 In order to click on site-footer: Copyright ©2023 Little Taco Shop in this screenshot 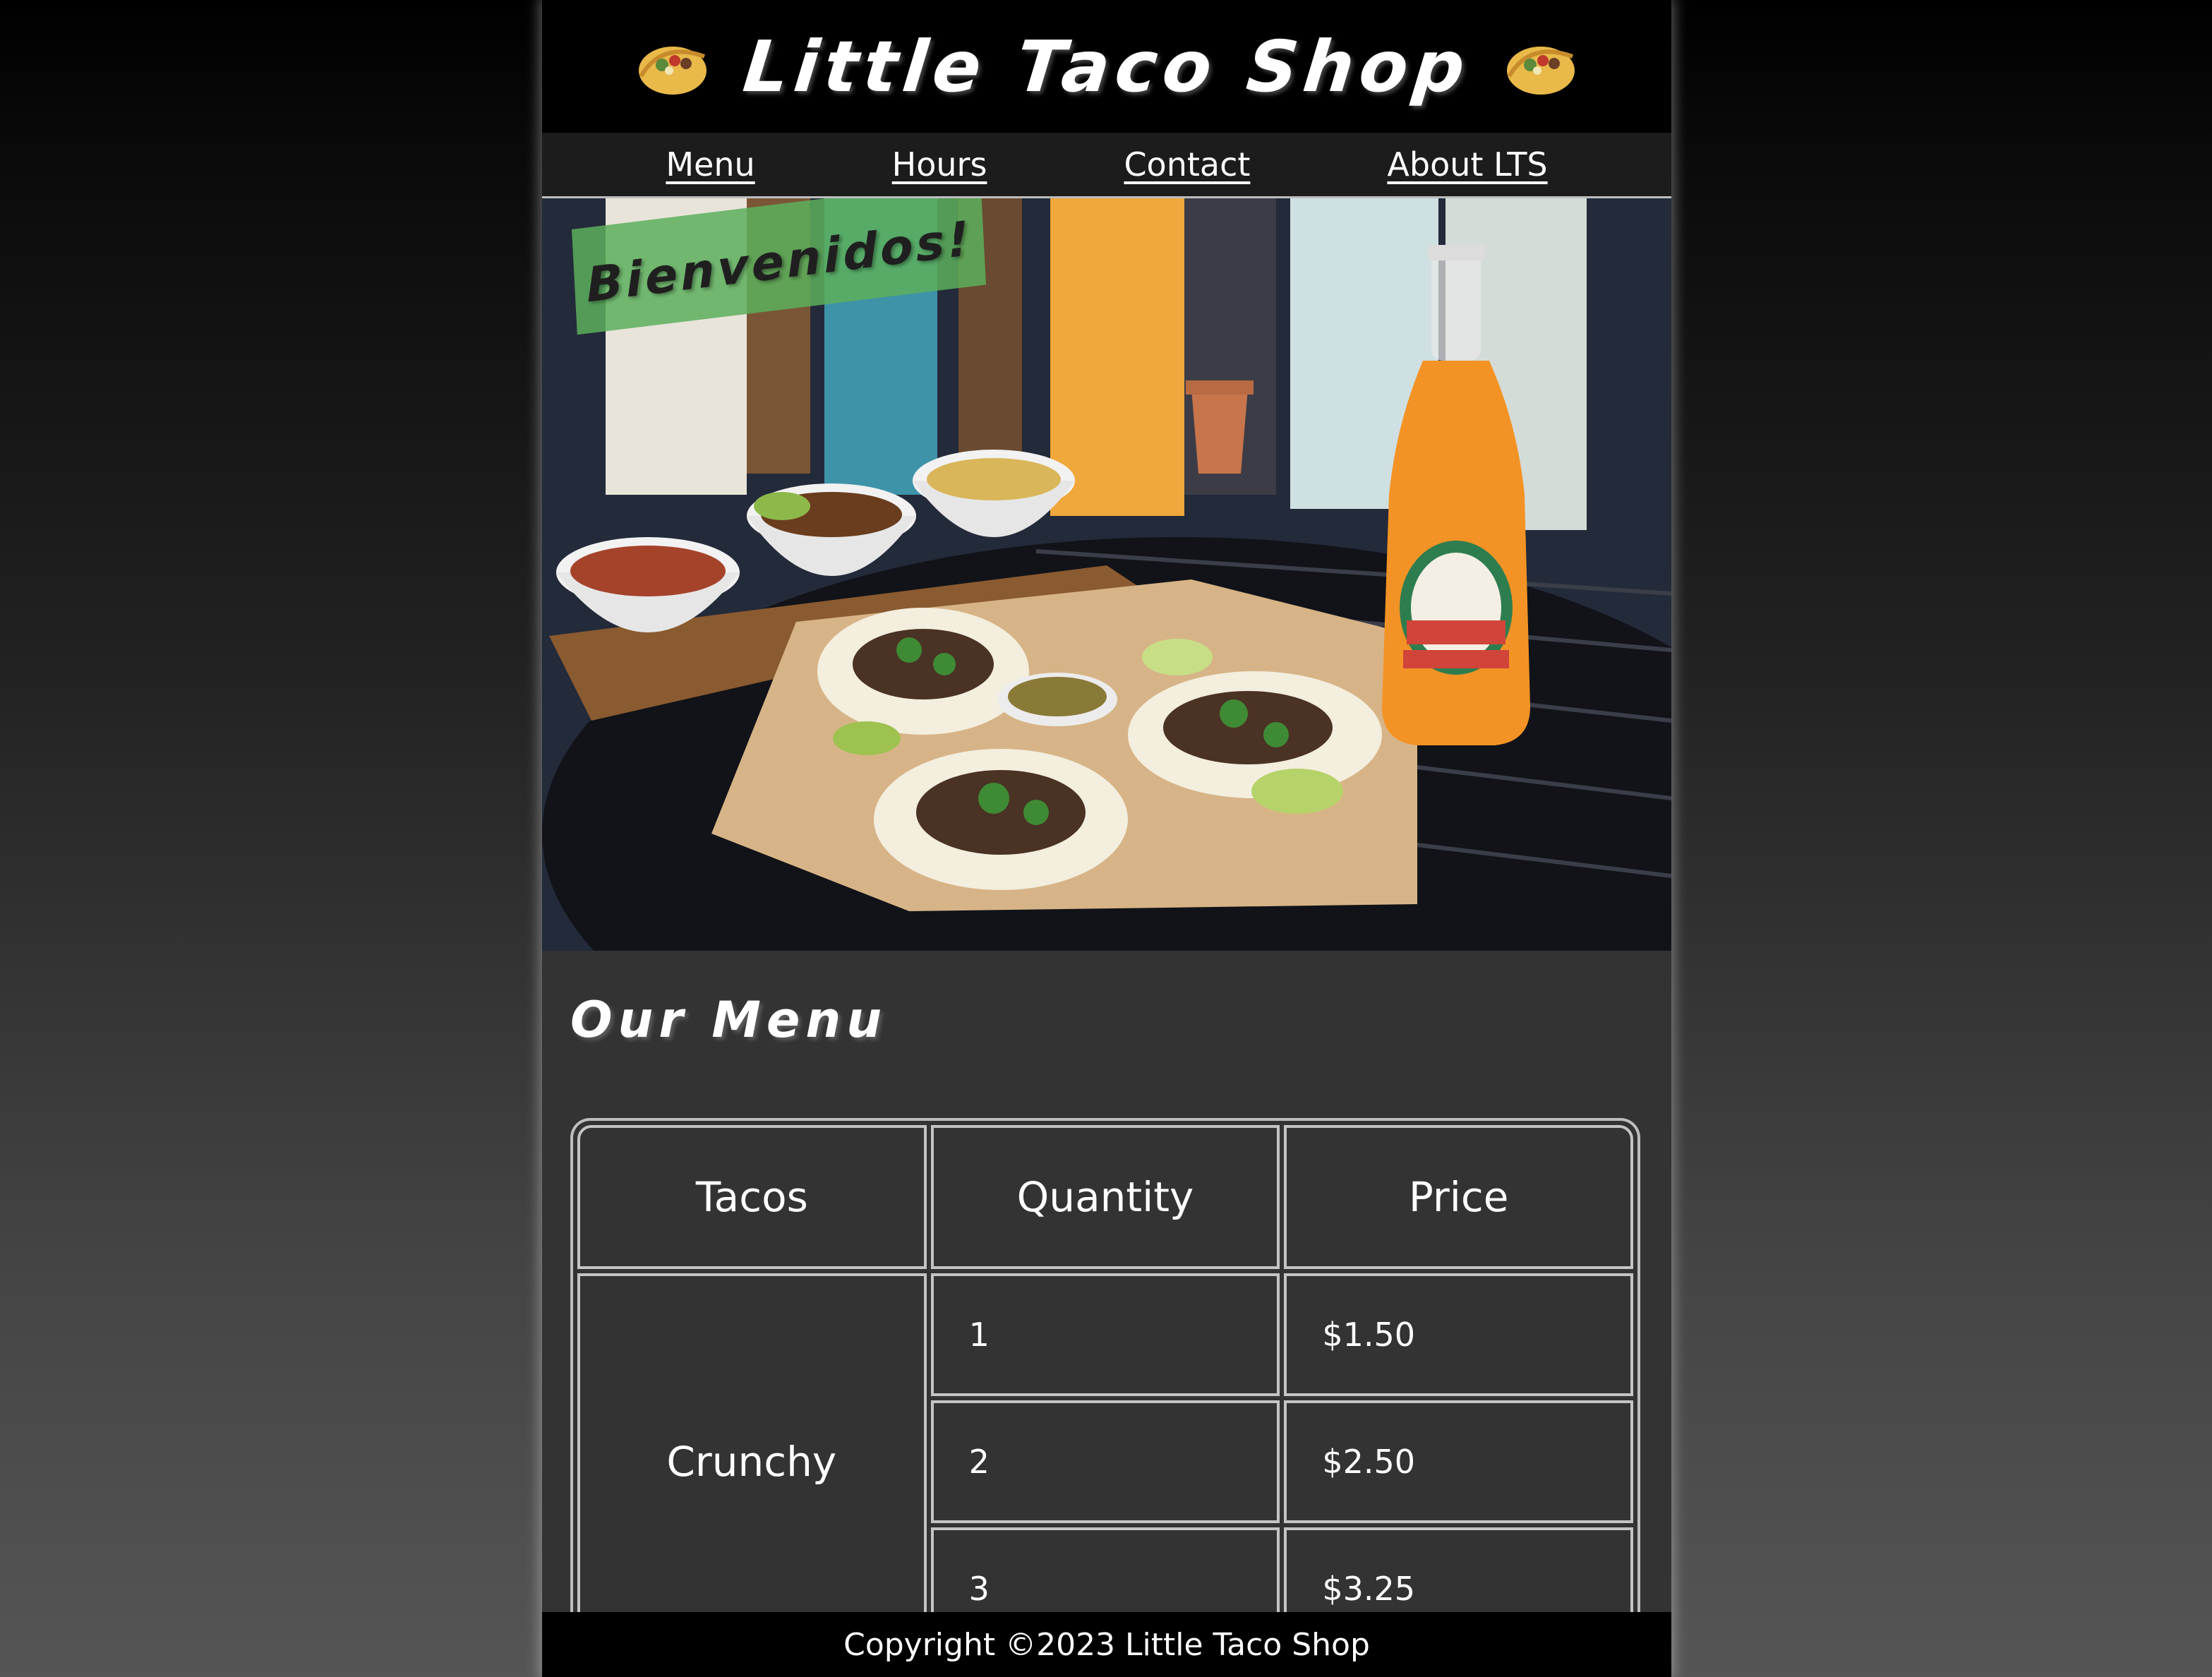, I will do `click(1106, 1644)`.